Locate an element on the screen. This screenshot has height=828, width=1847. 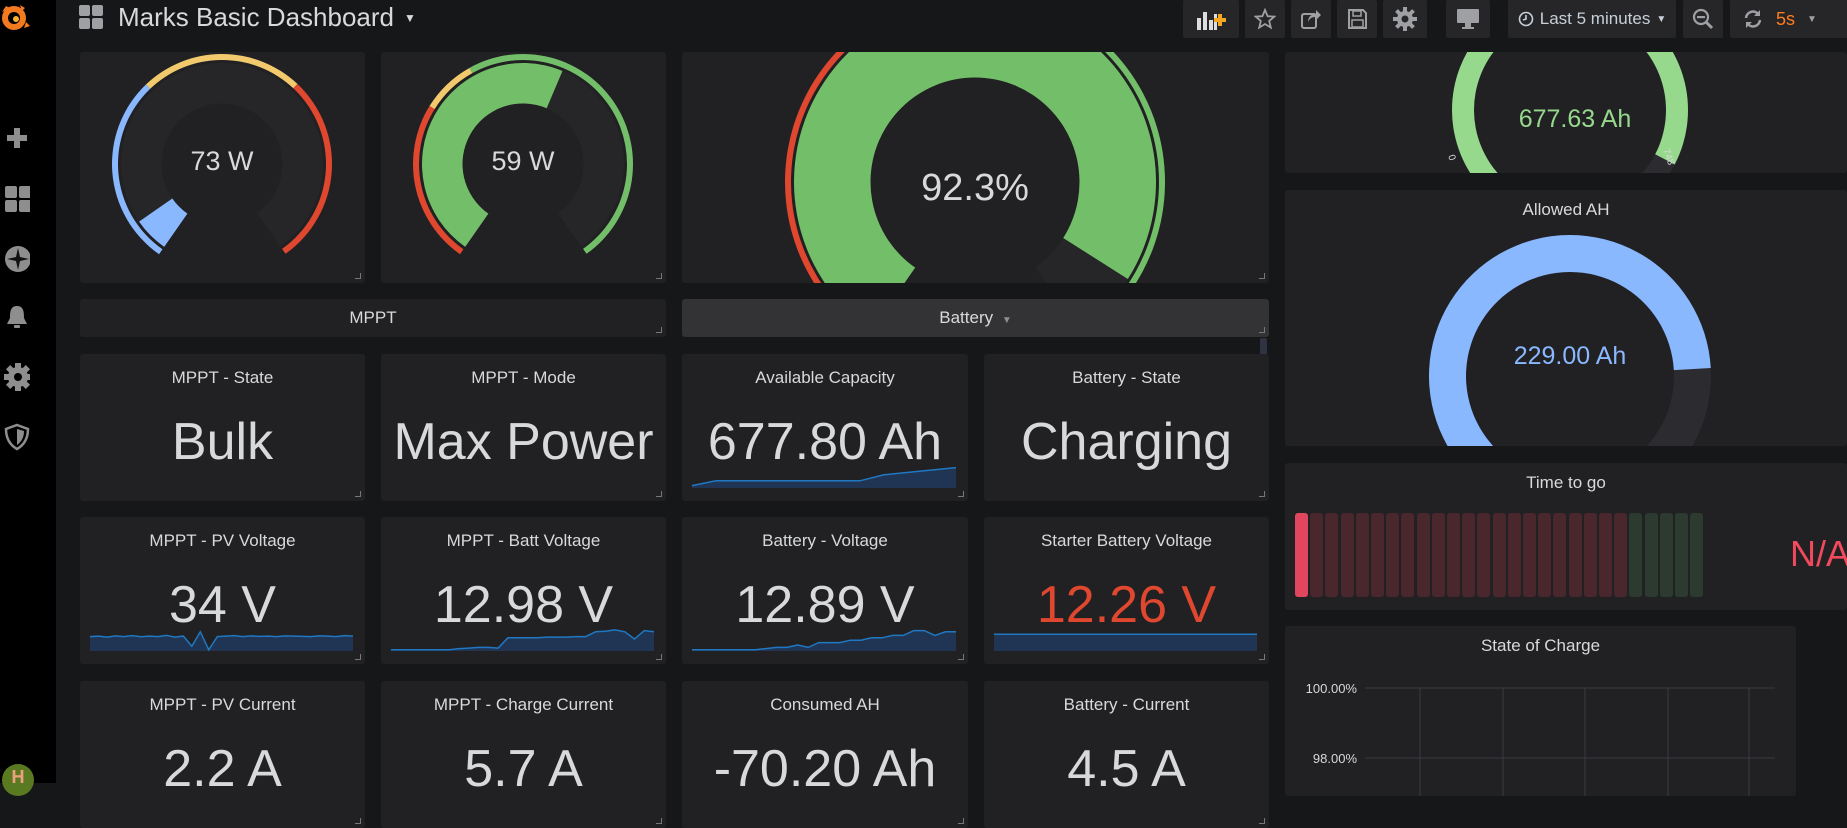
gauge-svg: 677.63 Ah 0 748 is located at coordinates (1566, 112).